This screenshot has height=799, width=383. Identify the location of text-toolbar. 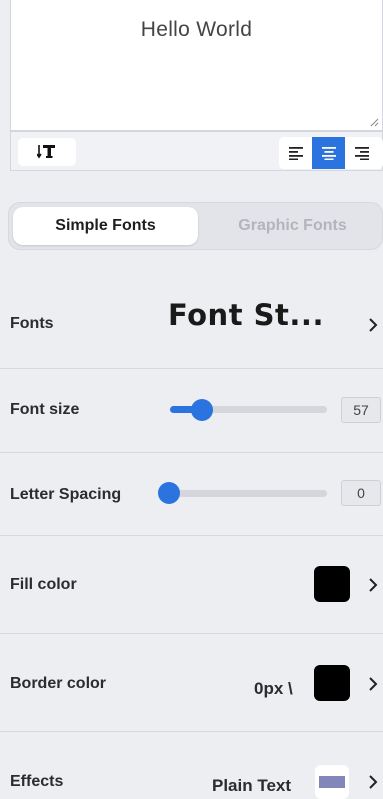
(196, 151).